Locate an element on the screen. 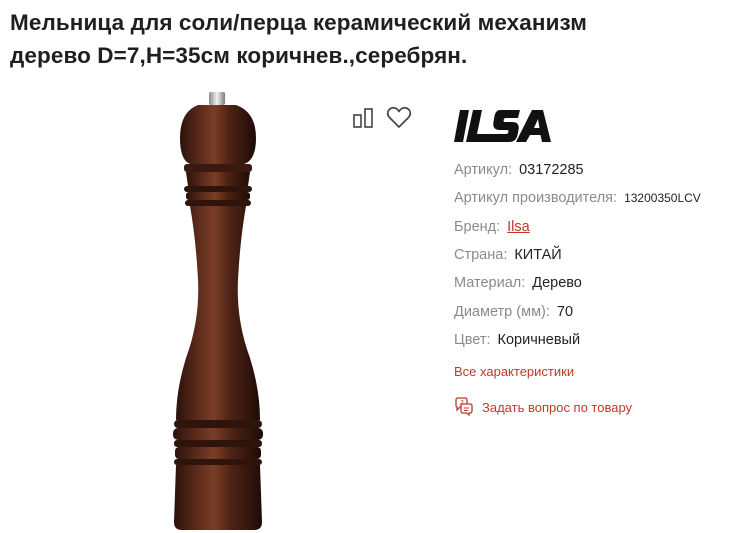 Image resolution: width=739 pixels, height=533 pixels. product-actions is located at coordinates (382, 120).